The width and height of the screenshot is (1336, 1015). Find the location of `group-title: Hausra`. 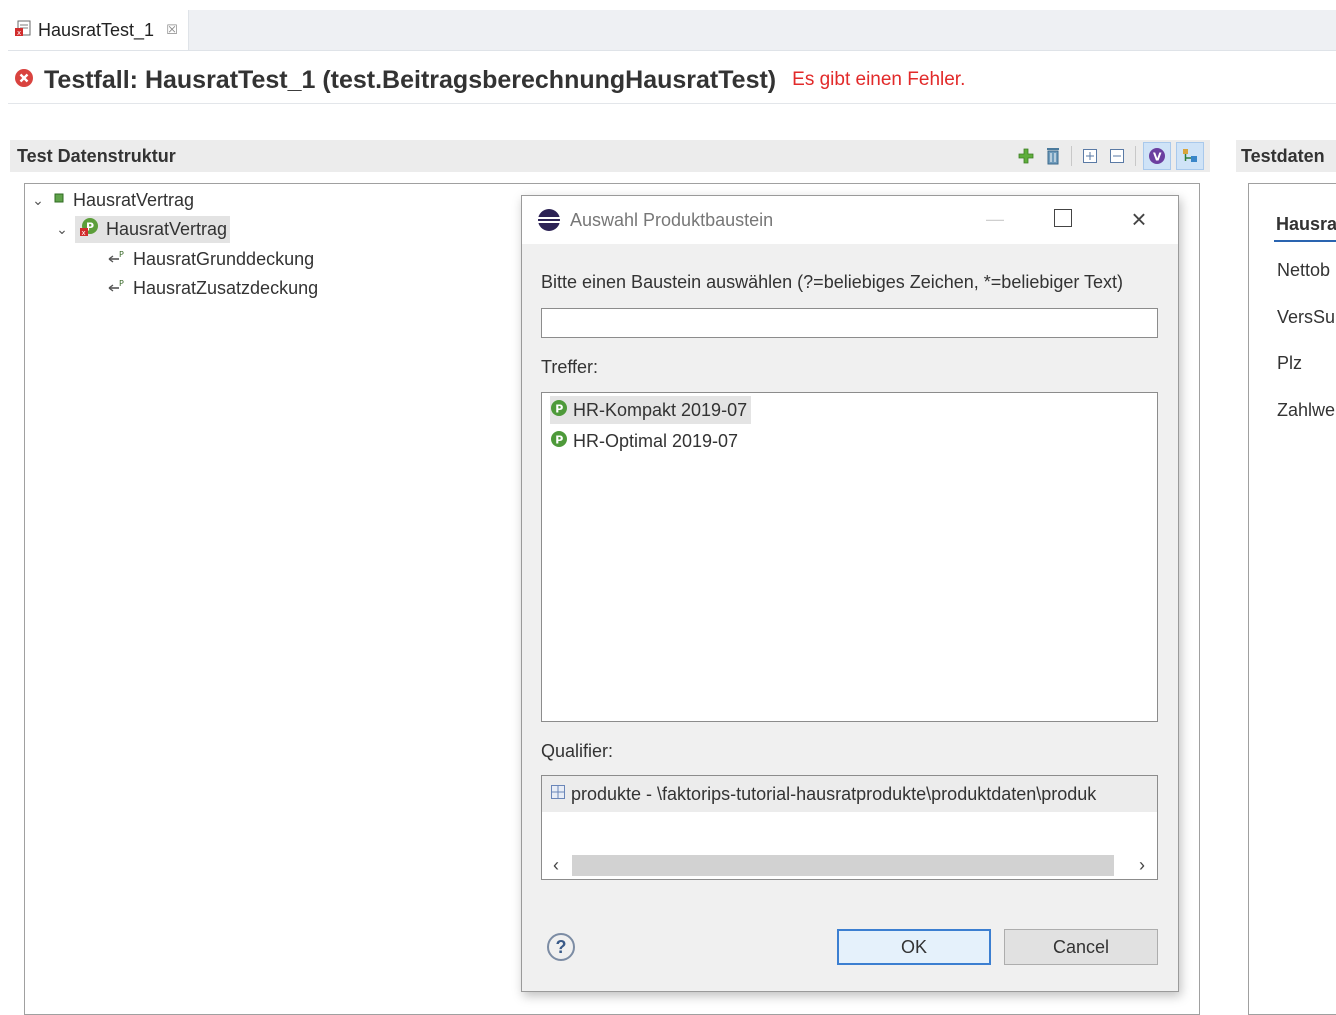

group-title: Hausra is located at coordinates (1306, 224).